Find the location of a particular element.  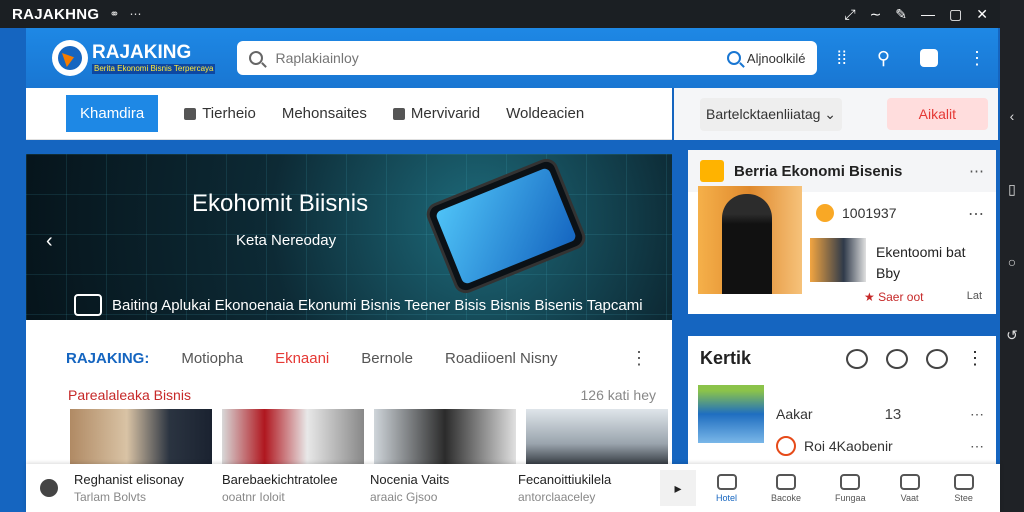

window-controls: ⤢ ∼ ✎ — ▢ ✕ is located at coordinates (916, 14).